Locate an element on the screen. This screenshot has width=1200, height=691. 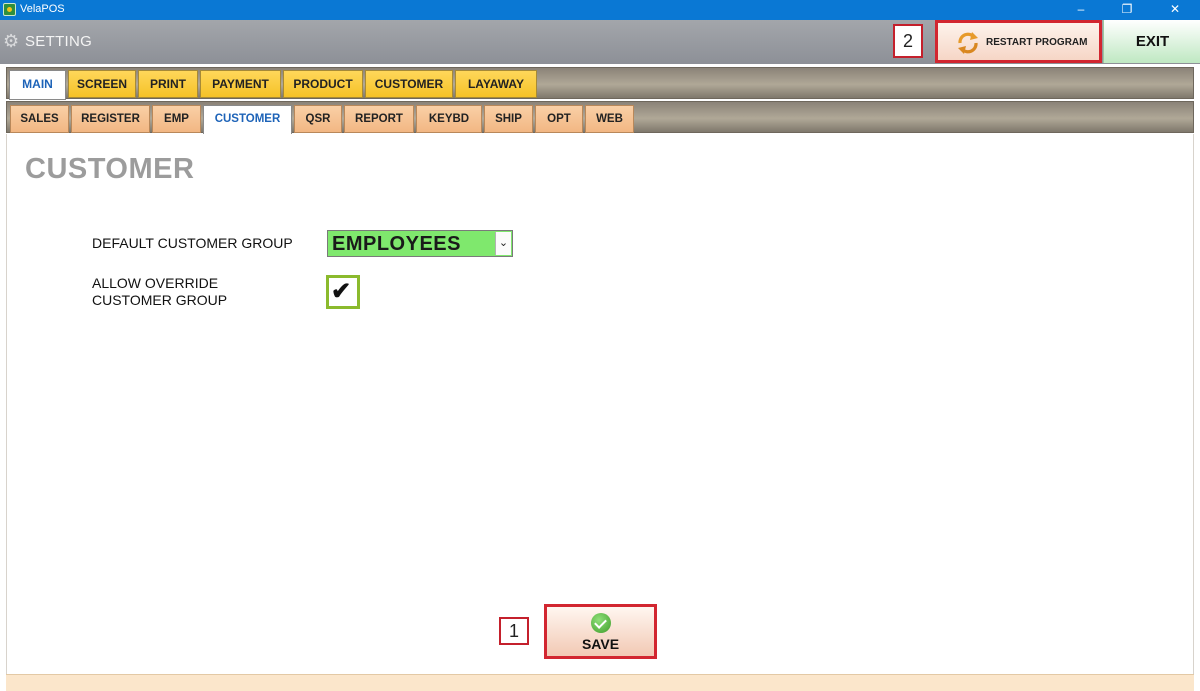
tab-screen: SCREEN is located at coordinates (102, 84).